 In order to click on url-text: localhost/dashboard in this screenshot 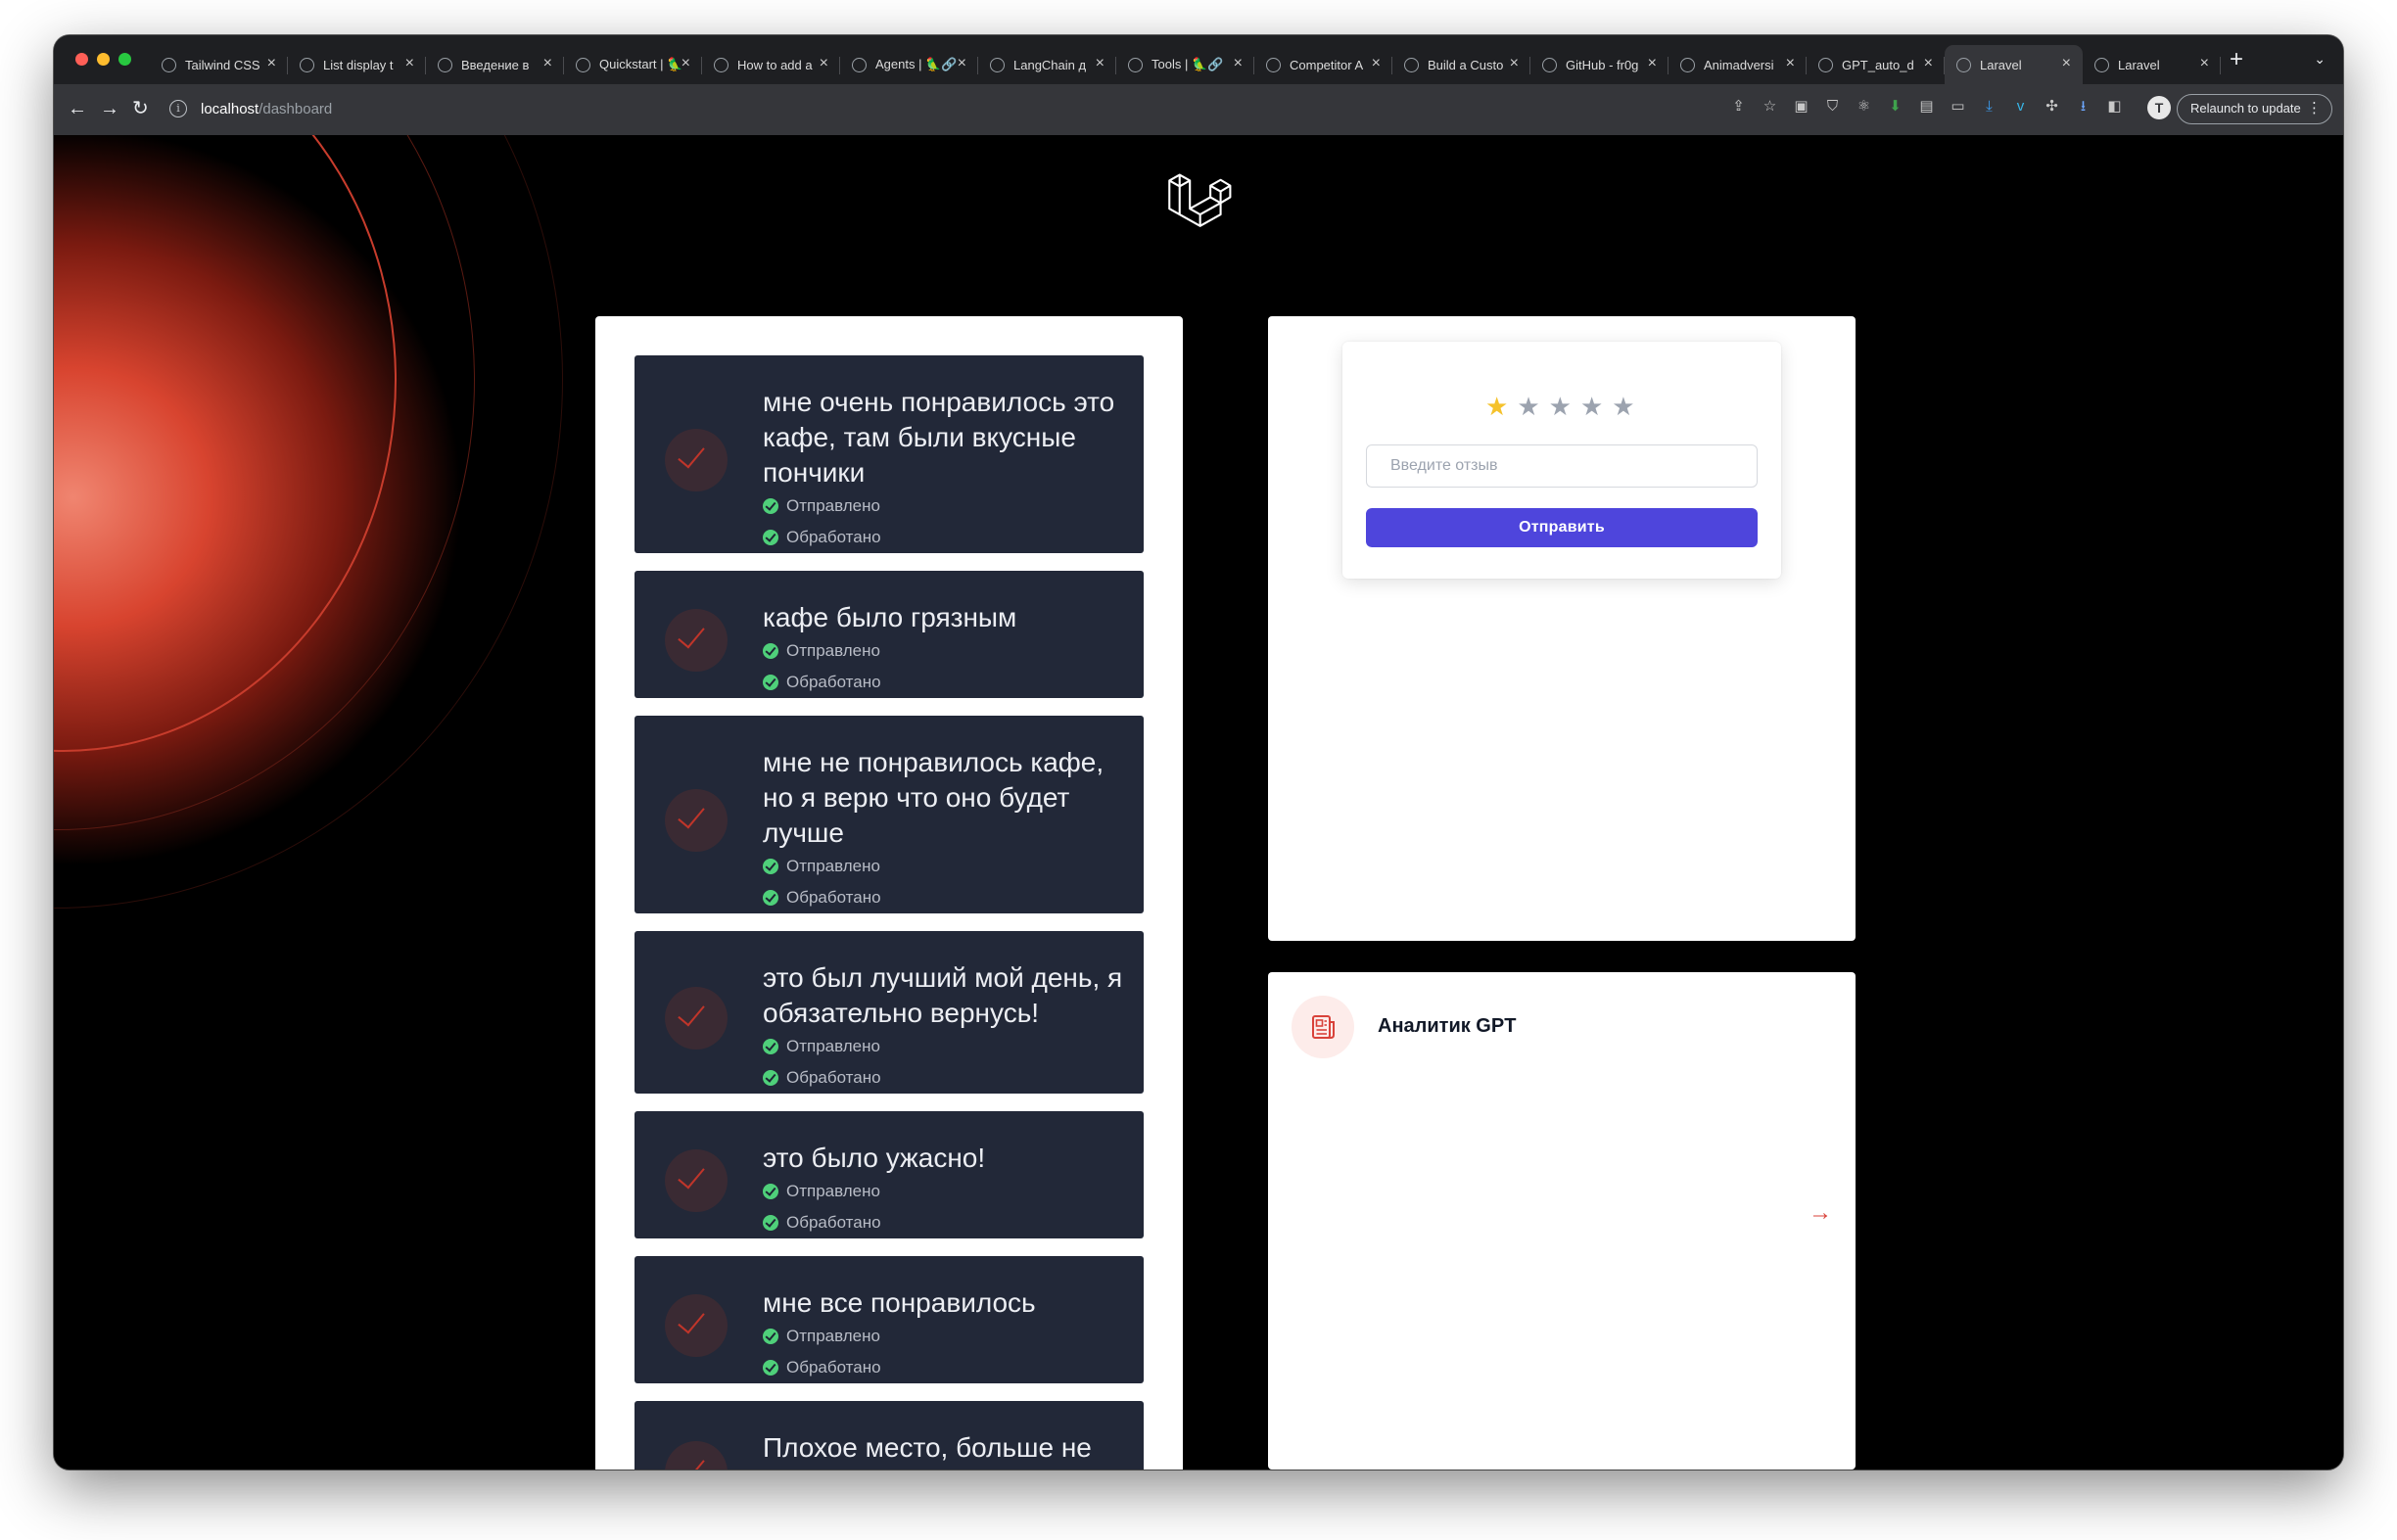, I will do `click(266, 109)`.